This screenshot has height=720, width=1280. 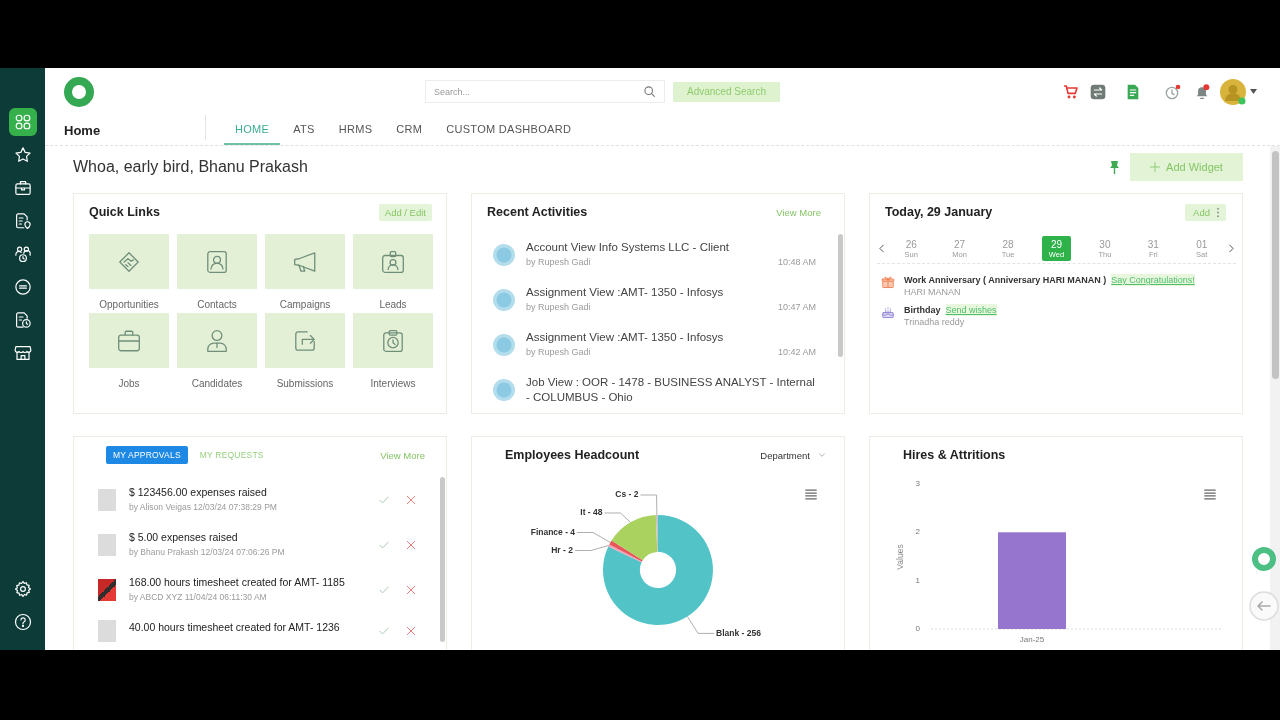 I want to click on grid-icon, so click(x=22, y=122).